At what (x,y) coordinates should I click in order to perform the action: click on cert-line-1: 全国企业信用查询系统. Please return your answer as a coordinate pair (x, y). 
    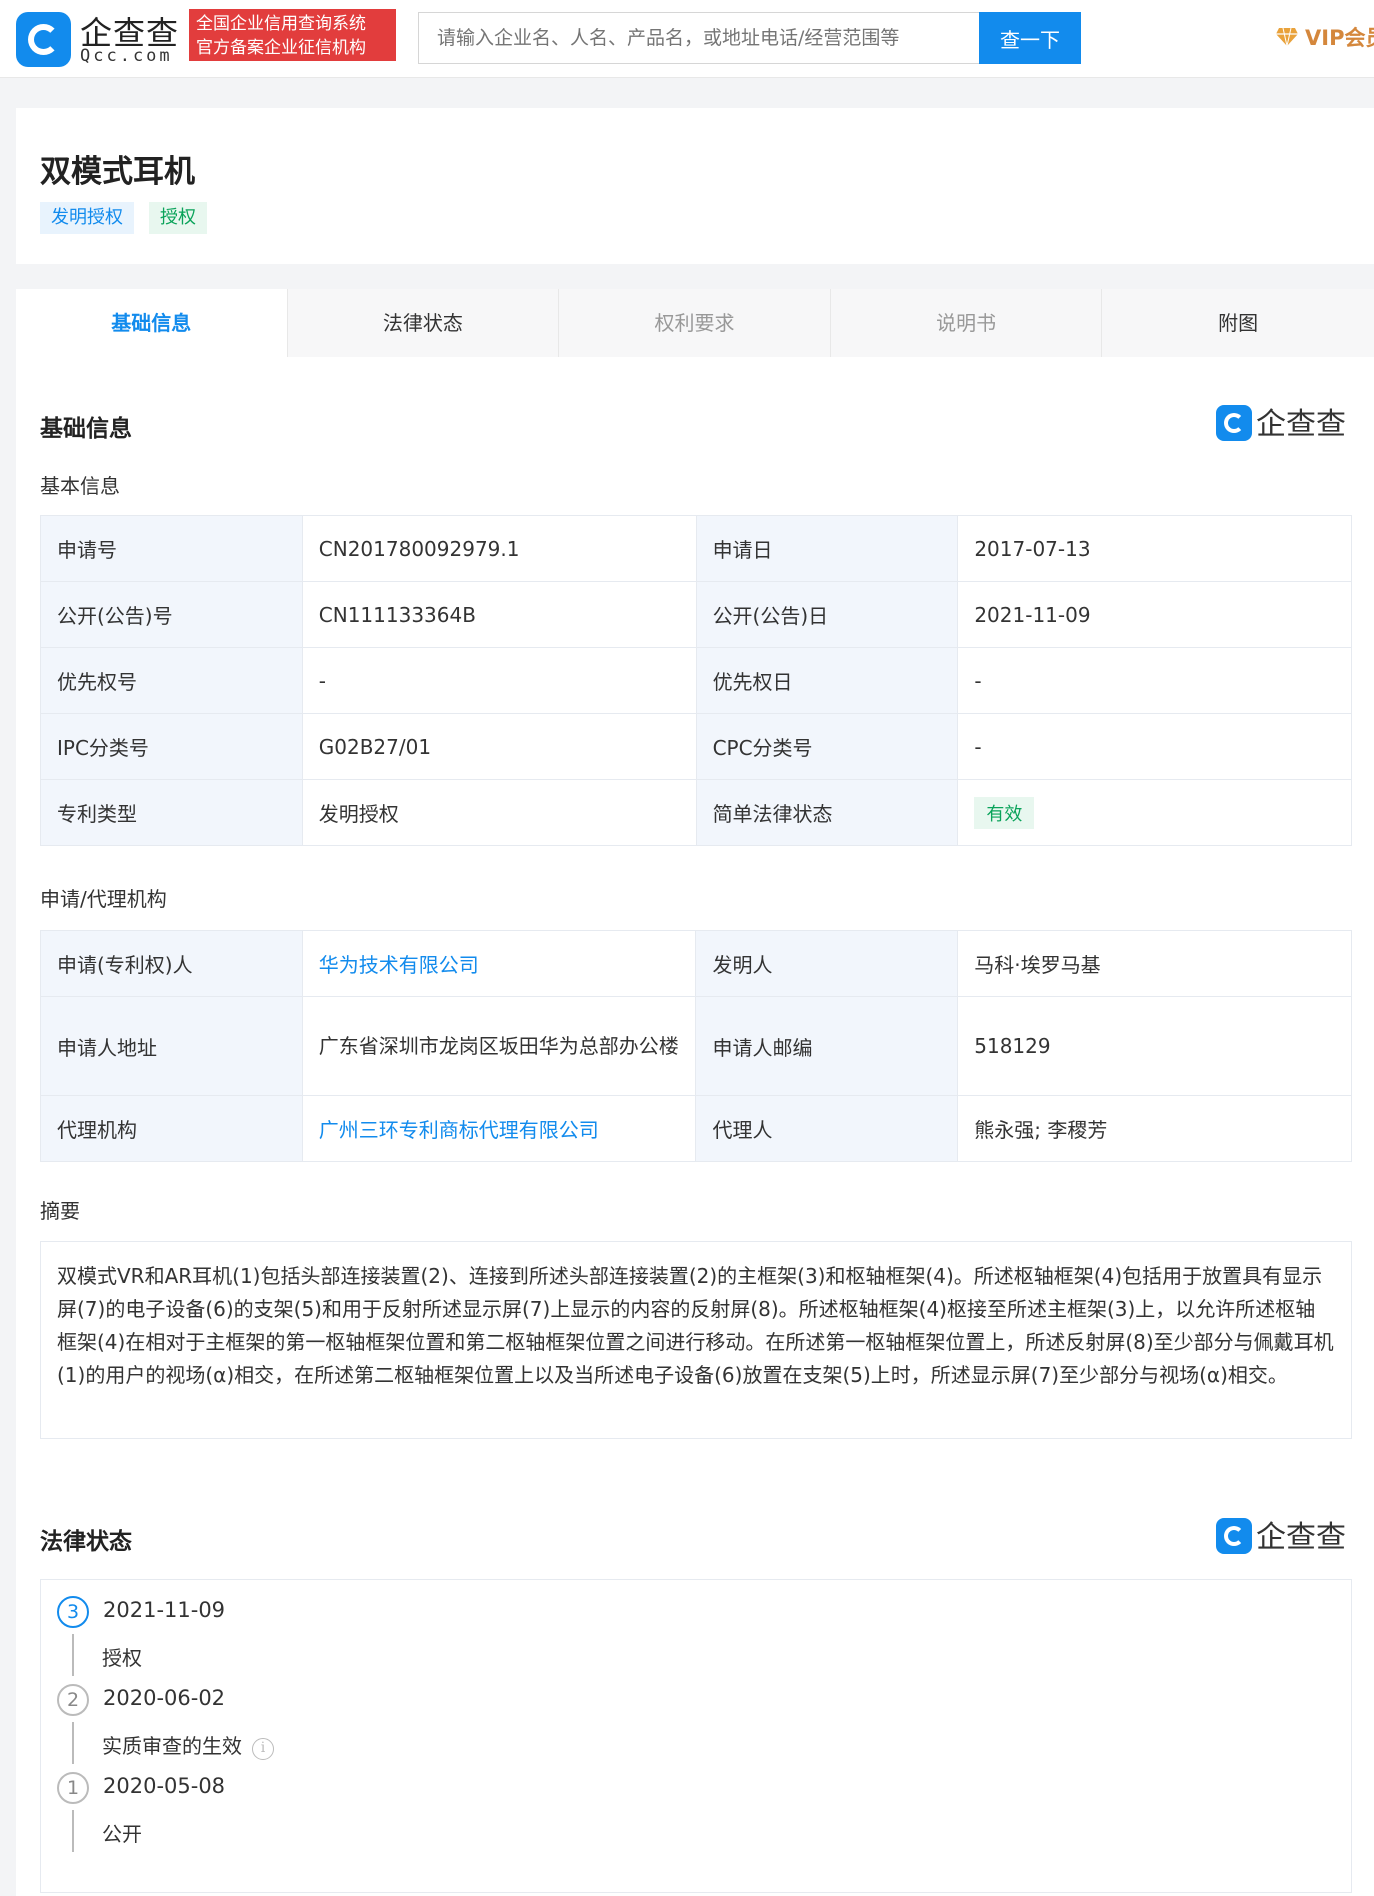
    Looking at the image, I should click on (281, 24).